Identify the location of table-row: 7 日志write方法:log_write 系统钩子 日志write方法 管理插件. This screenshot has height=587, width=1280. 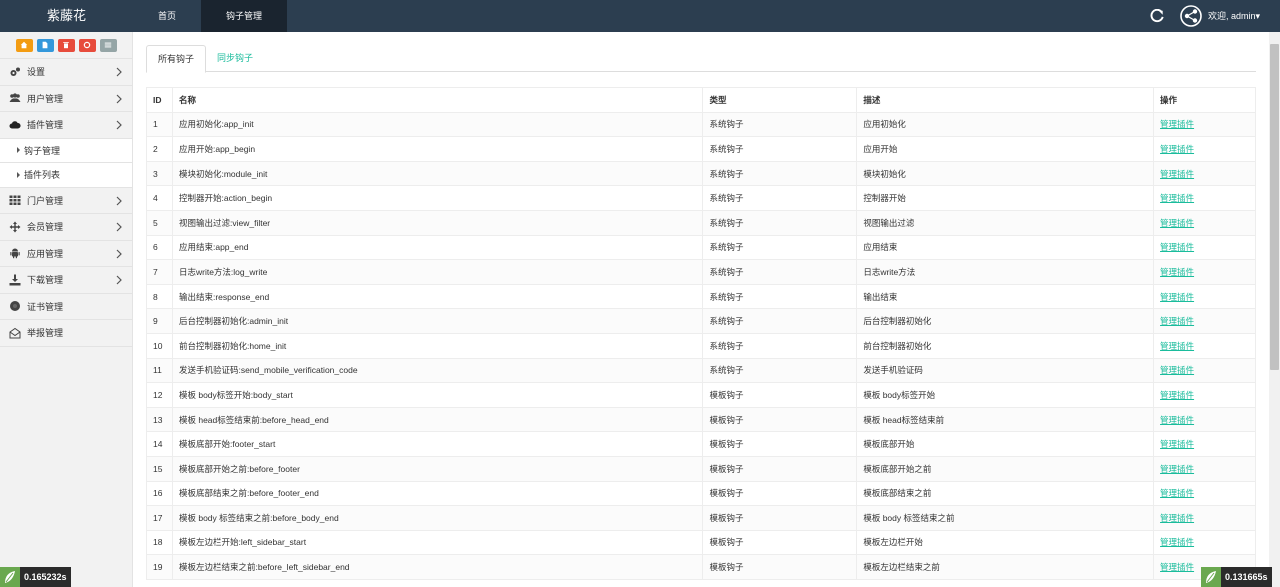
(701, 272).